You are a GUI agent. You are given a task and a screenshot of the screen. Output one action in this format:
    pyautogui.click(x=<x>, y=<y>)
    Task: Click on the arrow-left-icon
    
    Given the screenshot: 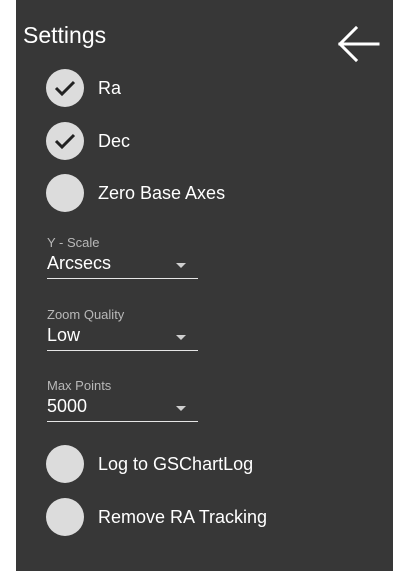 What is the action you would take?
    pyautogui.click(x=358, y=44)
    